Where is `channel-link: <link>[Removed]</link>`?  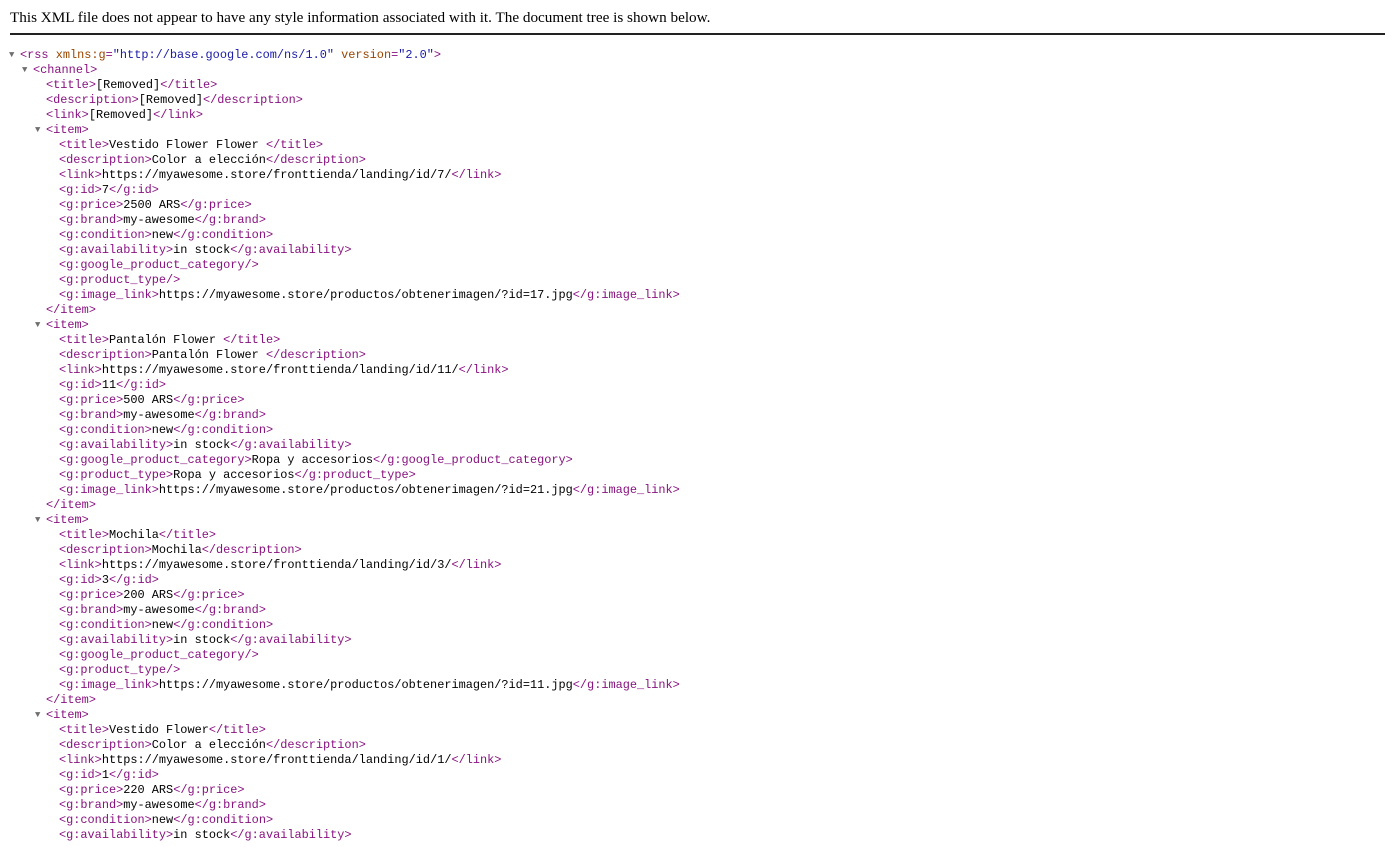 channel-link: <link>[Removed]</link> is located at coordinates (697, 115).